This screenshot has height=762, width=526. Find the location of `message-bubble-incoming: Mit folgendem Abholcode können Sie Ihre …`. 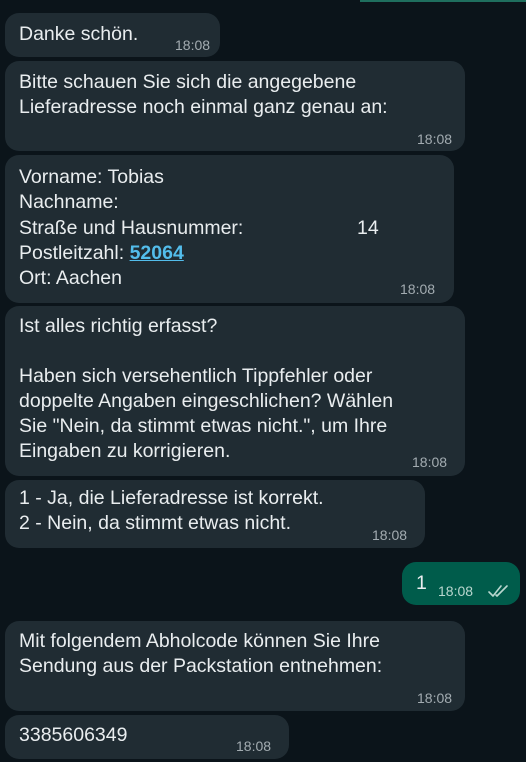

message-bubble-incoming: Mit folgendem Abholcode können Sie Ihre … is located at coordinates (235, 666).